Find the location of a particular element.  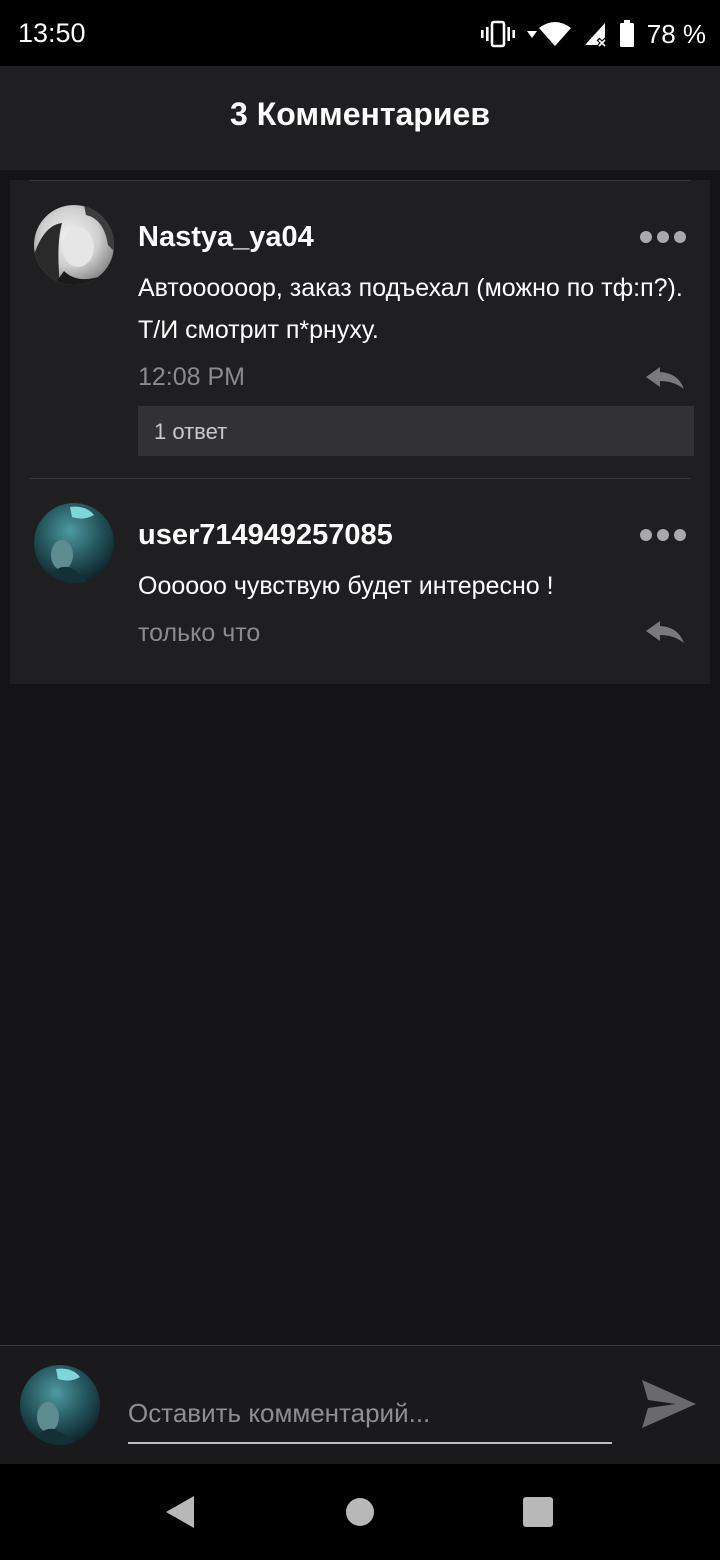

comment-text: Оооооо чувствую будет интересно ! is located at coordinates (346, 586).